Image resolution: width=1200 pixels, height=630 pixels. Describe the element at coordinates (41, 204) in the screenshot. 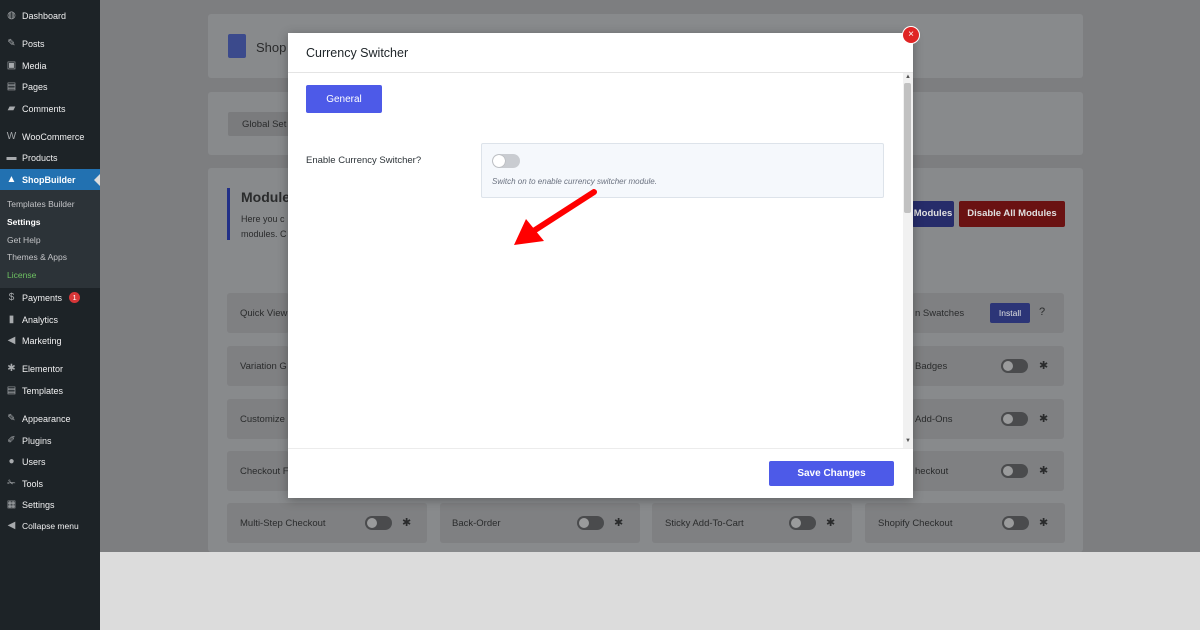

I see `submenu-templates-builder: Templates Builder` at that location.